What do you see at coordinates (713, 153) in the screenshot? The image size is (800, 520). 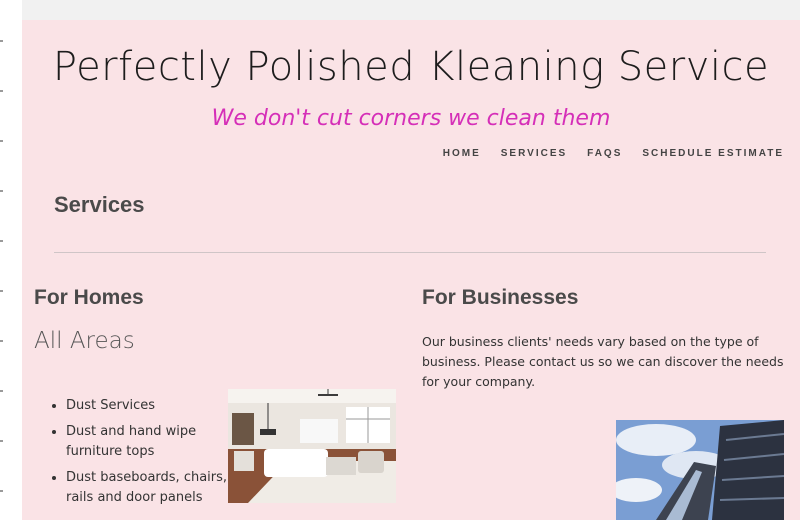 I see `nav-schedule-estimate: SCHEDULE ESTIMATE` at bounding box center [713, 153].